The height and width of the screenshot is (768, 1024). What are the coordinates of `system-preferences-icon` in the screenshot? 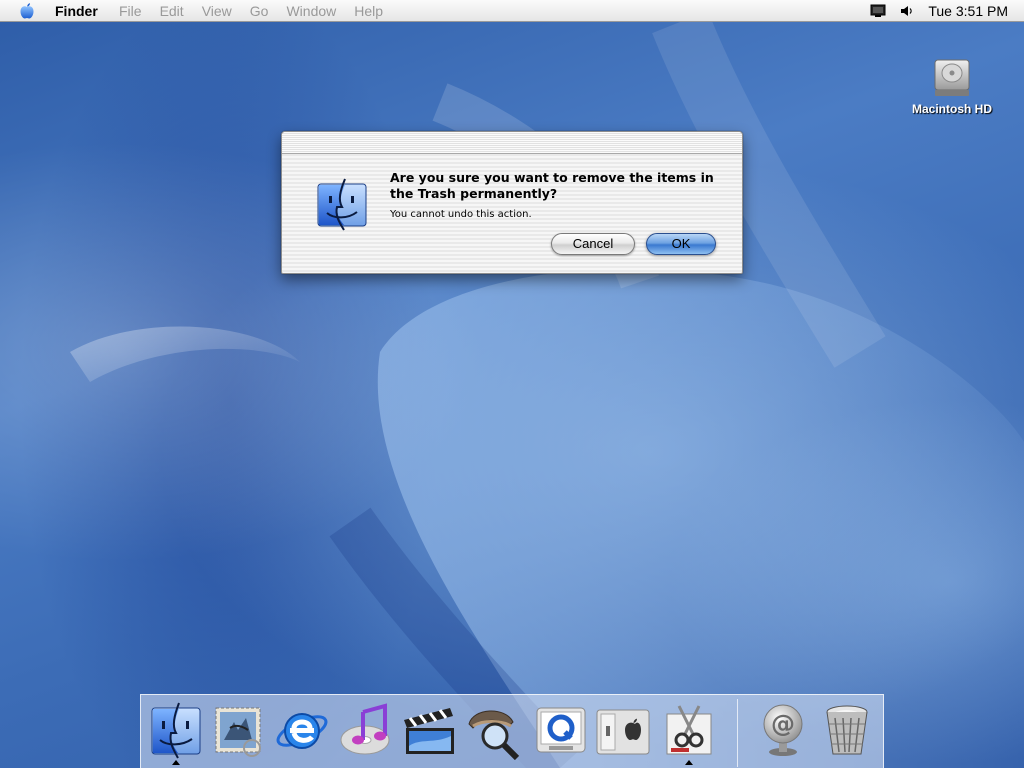 It's located at (623, 732).